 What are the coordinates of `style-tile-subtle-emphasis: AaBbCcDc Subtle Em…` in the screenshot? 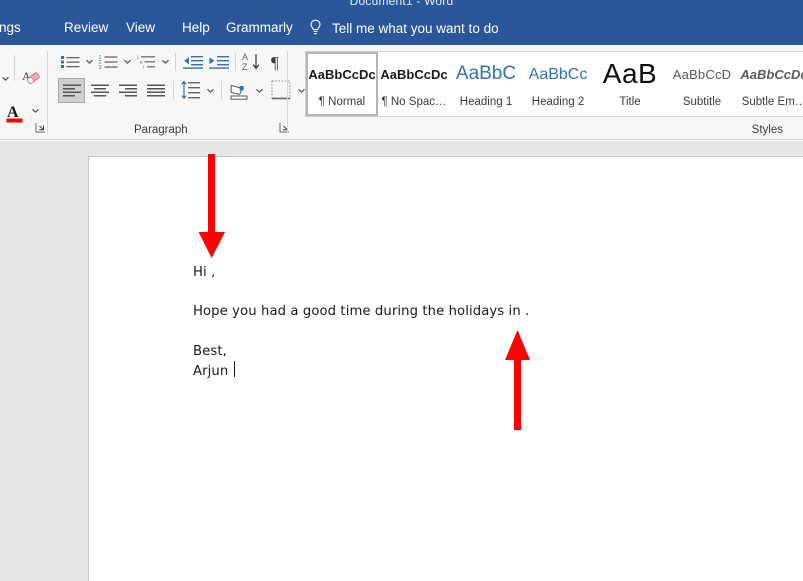 It's located at (770, 84).